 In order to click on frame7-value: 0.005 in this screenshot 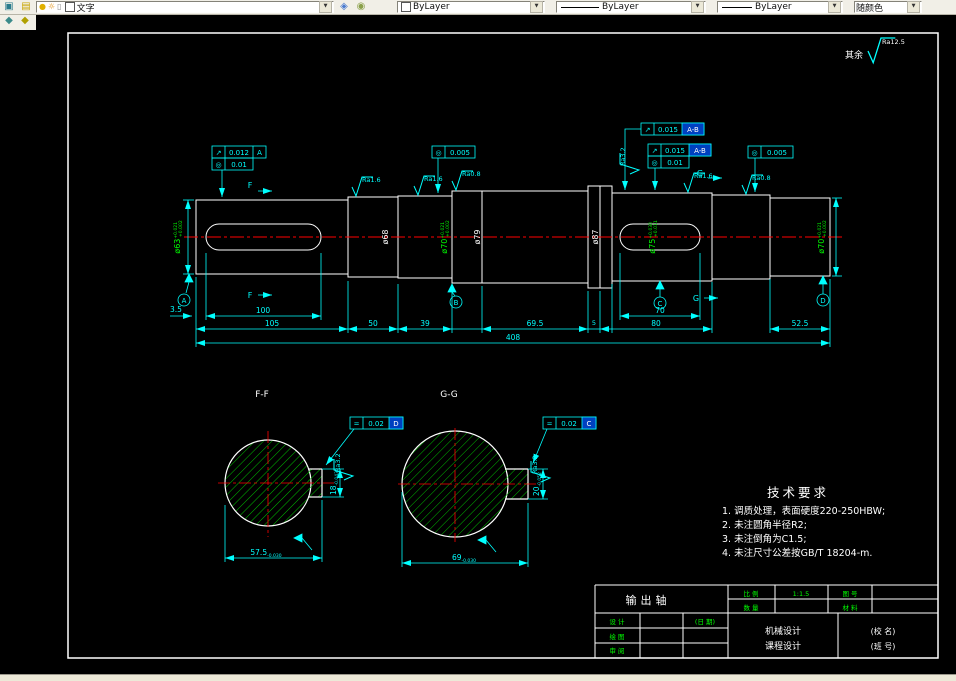, I will do `click(777, 153)`.